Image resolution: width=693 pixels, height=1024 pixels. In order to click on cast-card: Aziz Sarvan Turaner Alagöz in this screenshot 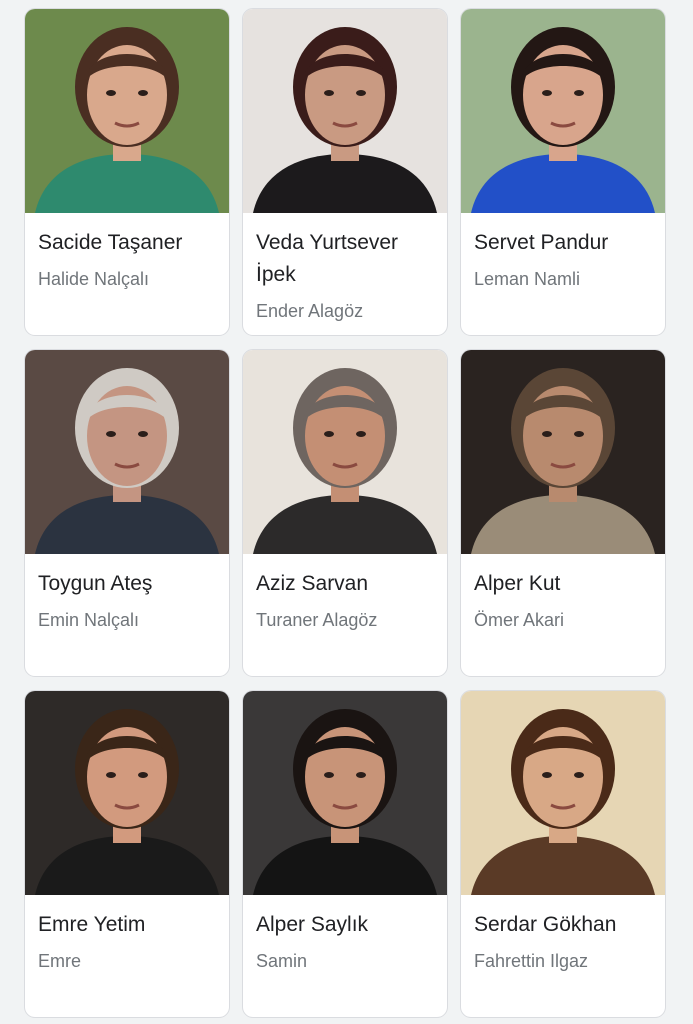, I will do `click(345, 513)`.